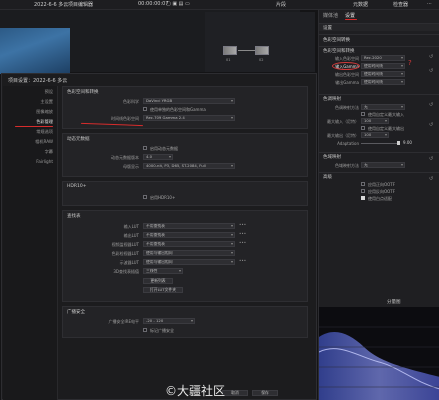 The width and height of the screenshot is (439, 400). I want to click on scope-waveform, so click(379, 363).